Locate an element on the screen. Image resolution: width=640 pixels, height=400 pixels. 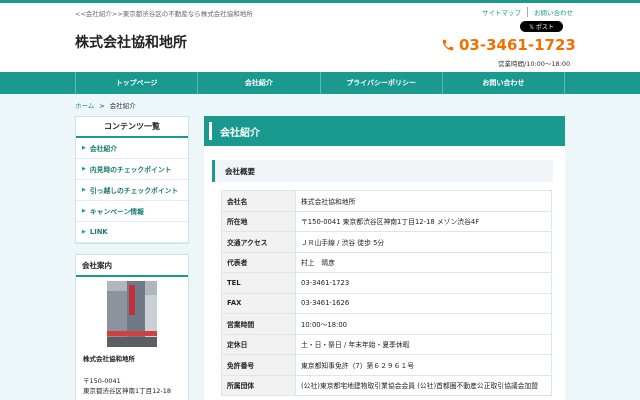
postal-code: 〒150-0041 is located at coordinates (102, 381).